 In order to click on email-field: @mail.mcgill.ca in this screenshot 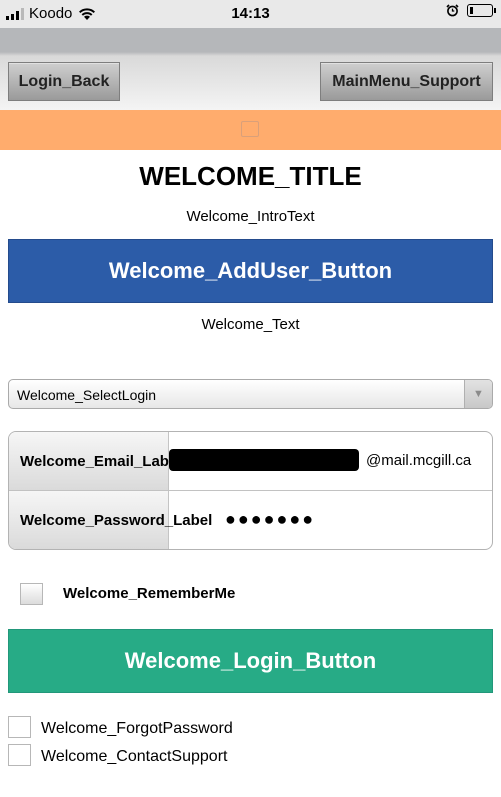, I will do `click(330, 461)`.